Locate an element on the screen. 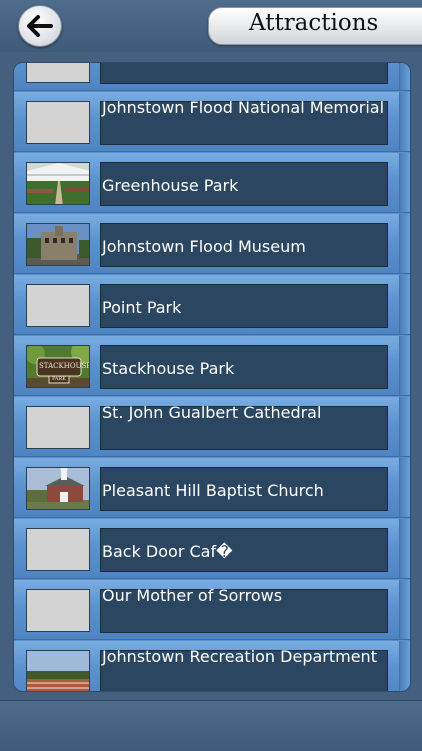  museum-thumbnail is located at coordinates (58, 244).